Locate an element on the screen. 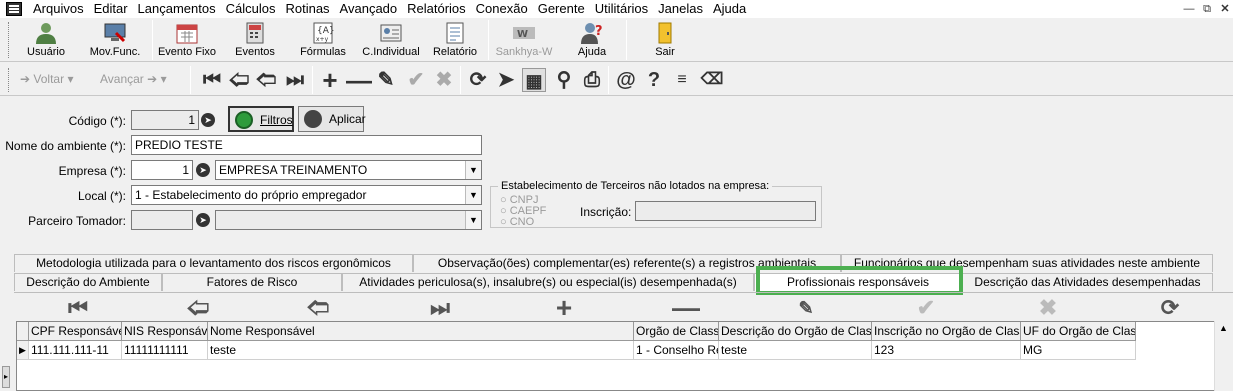 The height and width of the screenshot is (391, 1233). grid-remove-icon: — is located at coordinates (686, 308).